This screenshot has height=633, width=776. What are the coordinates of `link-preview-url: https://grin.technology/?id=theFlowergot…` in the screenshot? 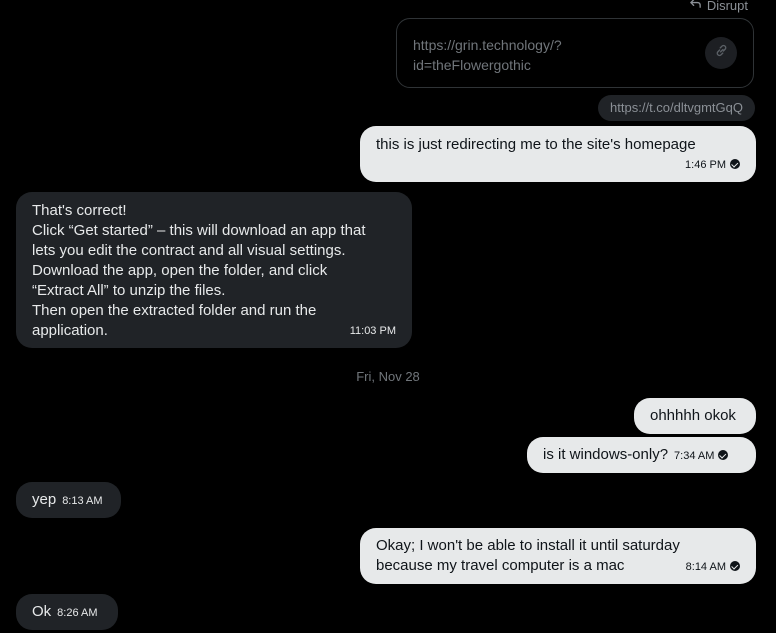 It's located at (487, 55).